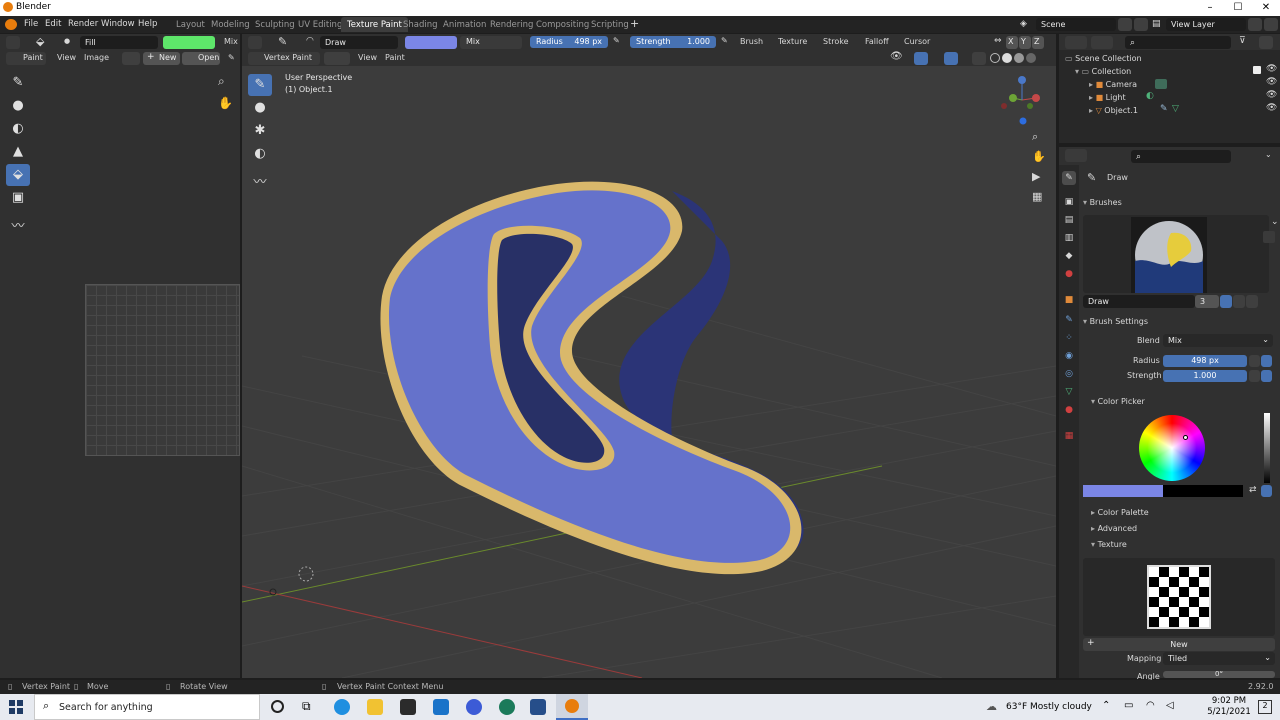 This screenshot has height=720, width=1280. Describe the element at coordinates (1205, 361) in the screenshot. I see `radius-slider: 498 px` at that location.